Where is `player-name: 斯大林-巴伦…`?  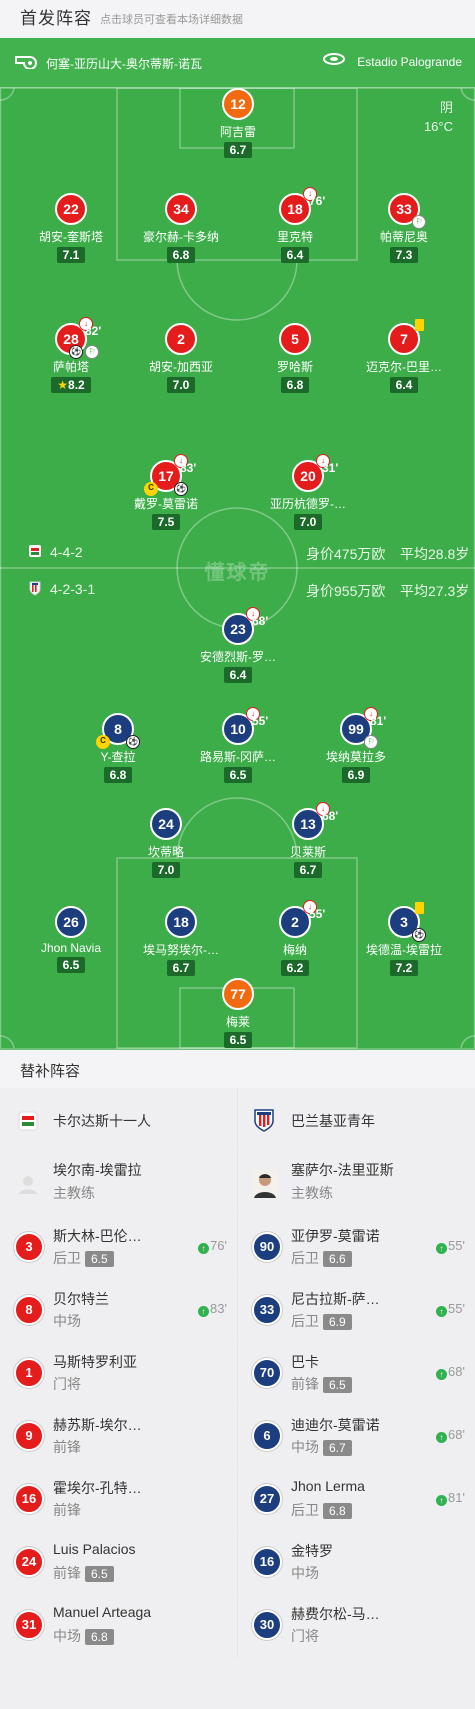 player-name: 斯大林-巴伦… is located at coordinates (97, 1236).